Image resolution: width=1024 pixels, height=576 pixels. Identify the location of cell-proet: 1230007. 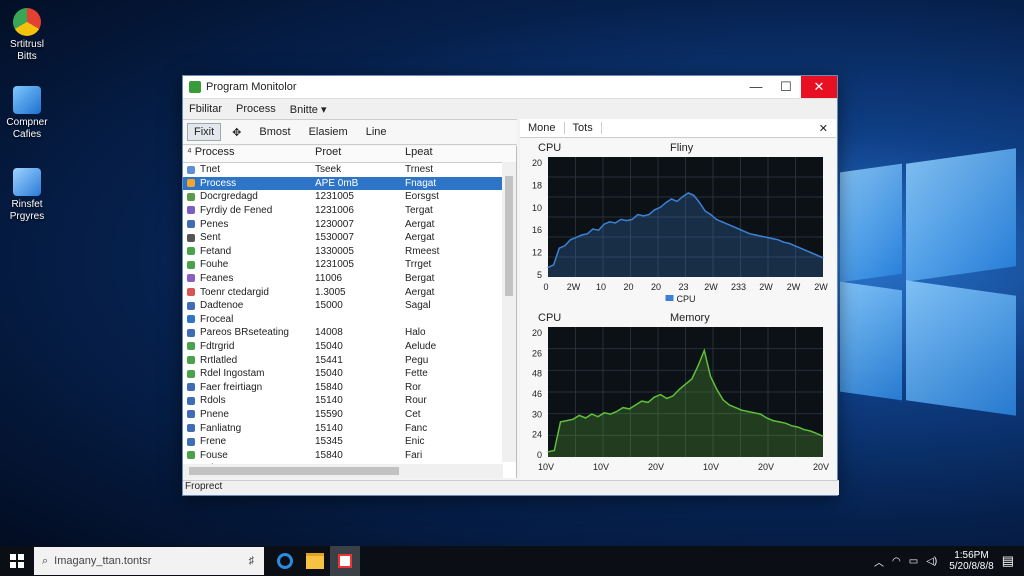
(334, 224).